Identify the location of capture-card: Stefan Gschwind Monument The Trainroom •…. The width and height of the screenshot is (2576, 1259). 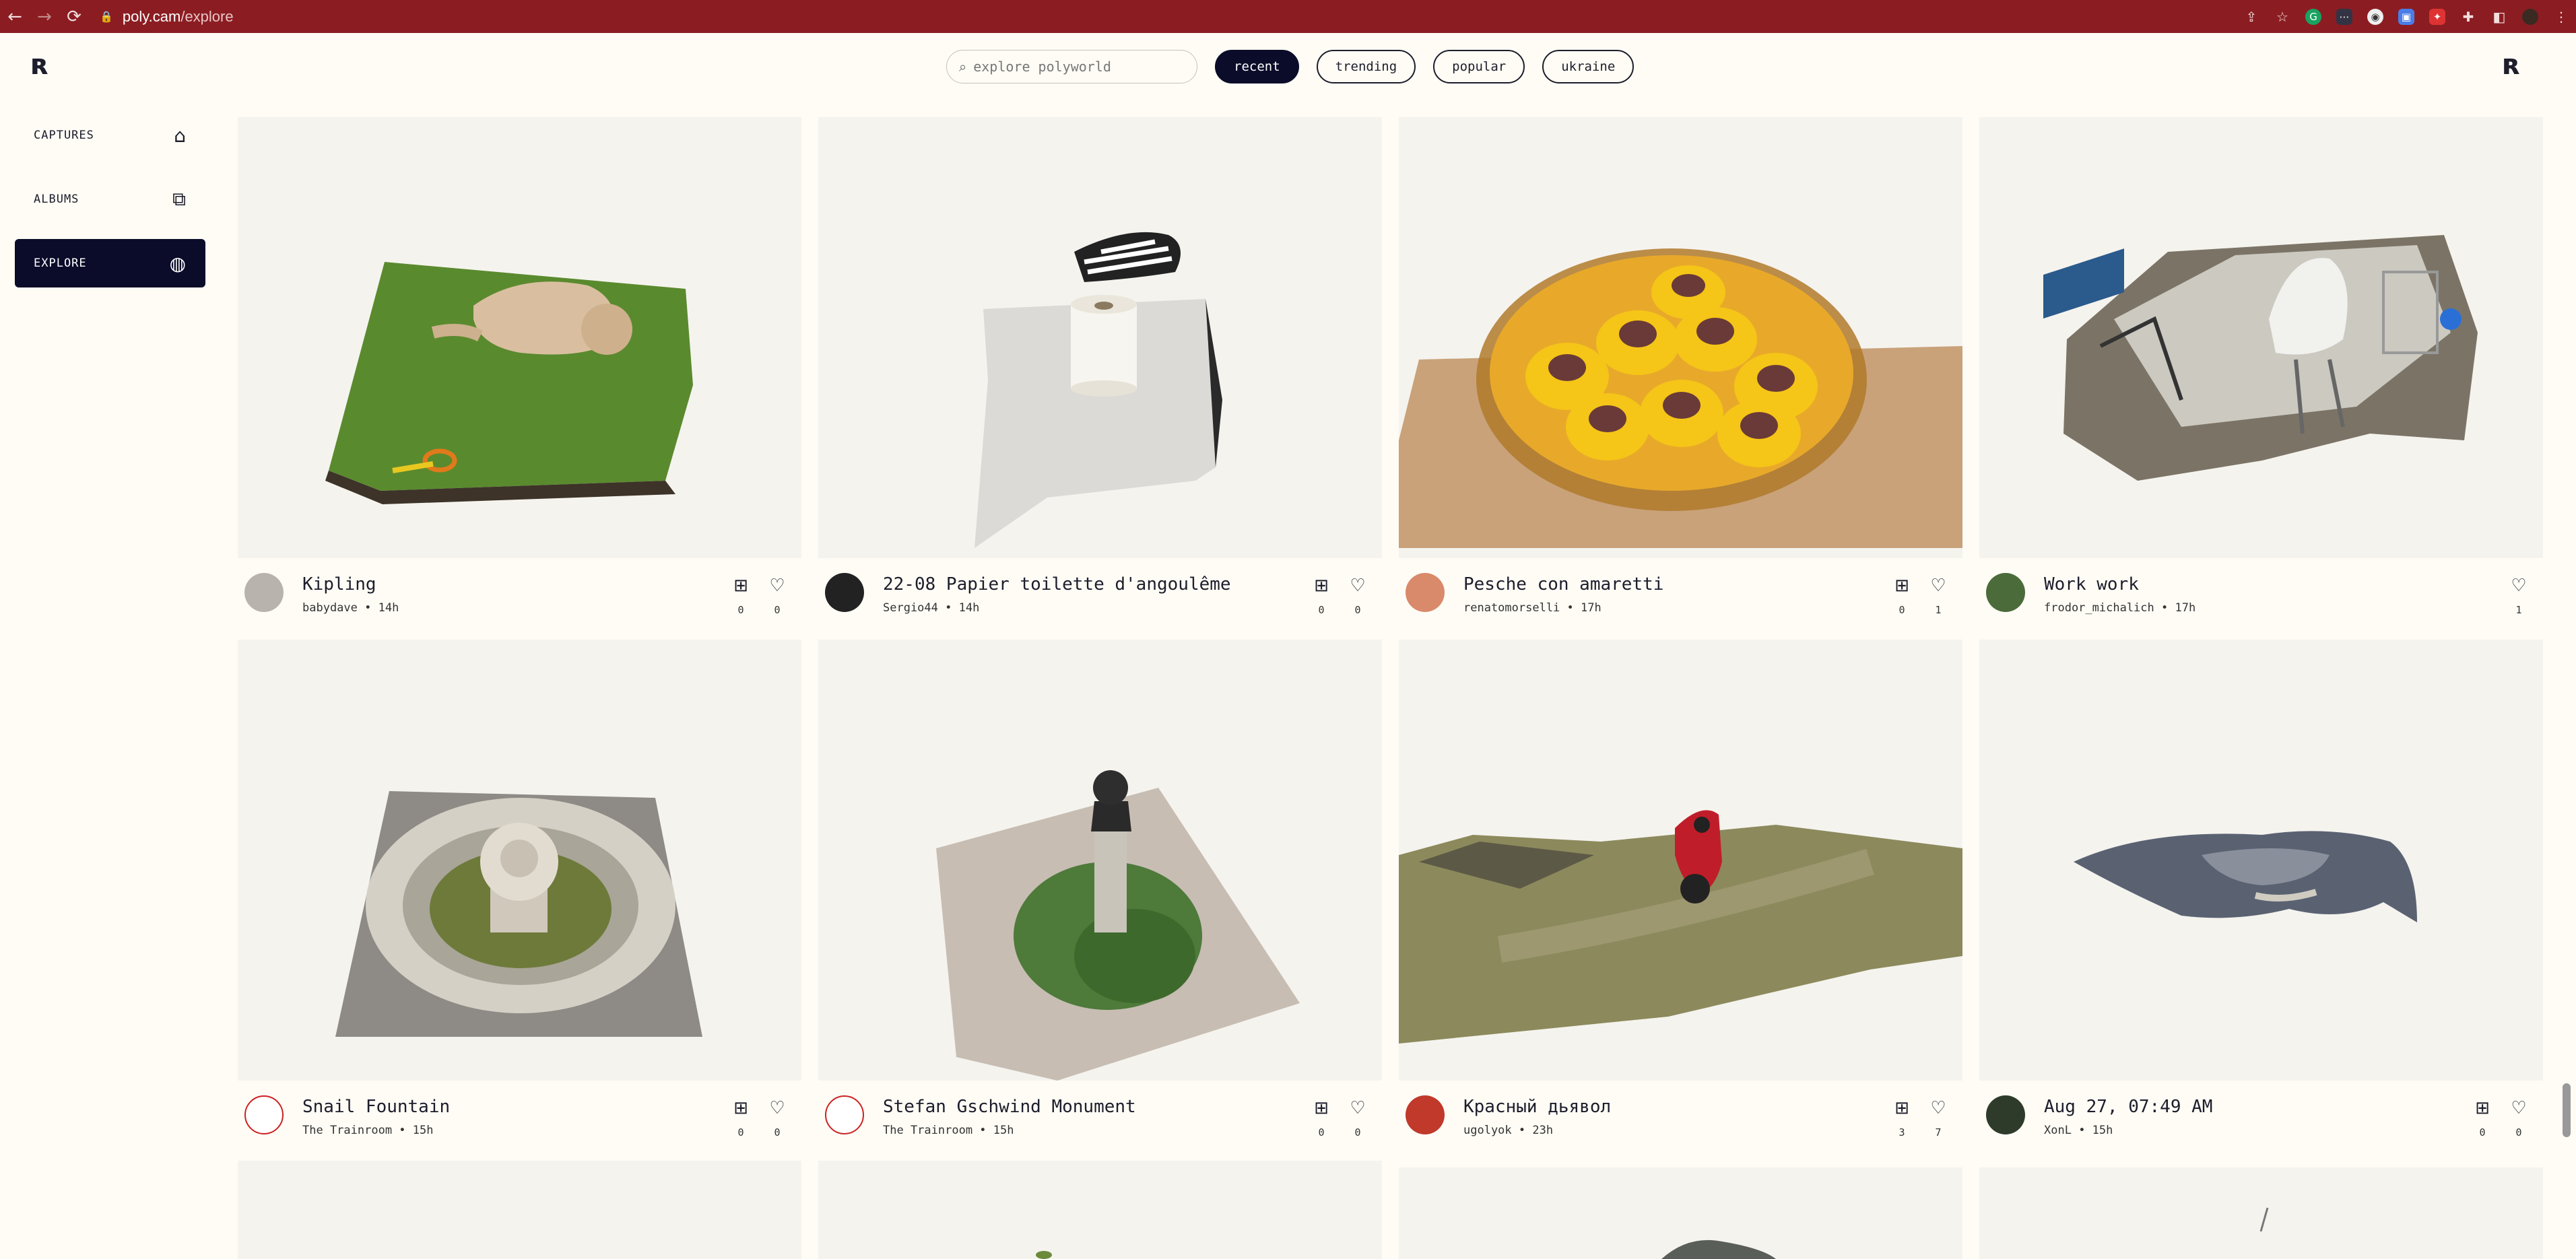
(1100, 890).